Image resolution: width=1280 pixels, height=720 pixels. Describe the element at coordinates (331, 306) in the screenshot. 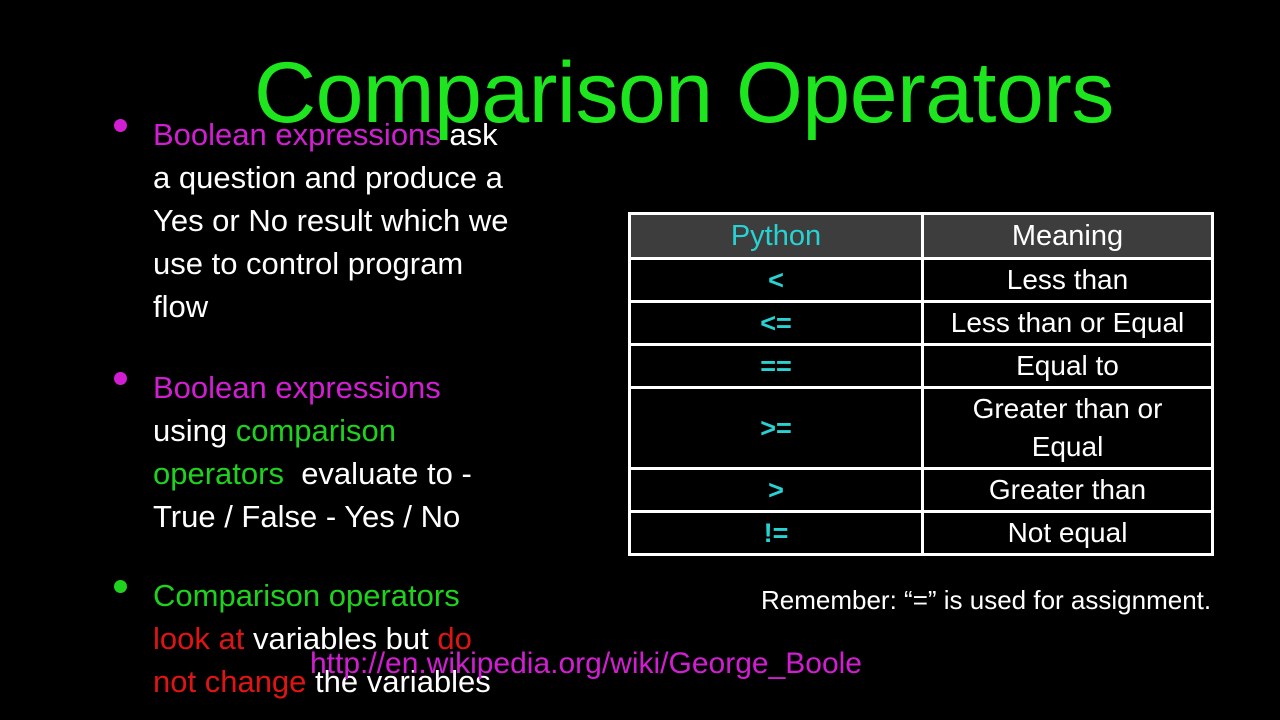

I see `bullet-line: flow` at that location.